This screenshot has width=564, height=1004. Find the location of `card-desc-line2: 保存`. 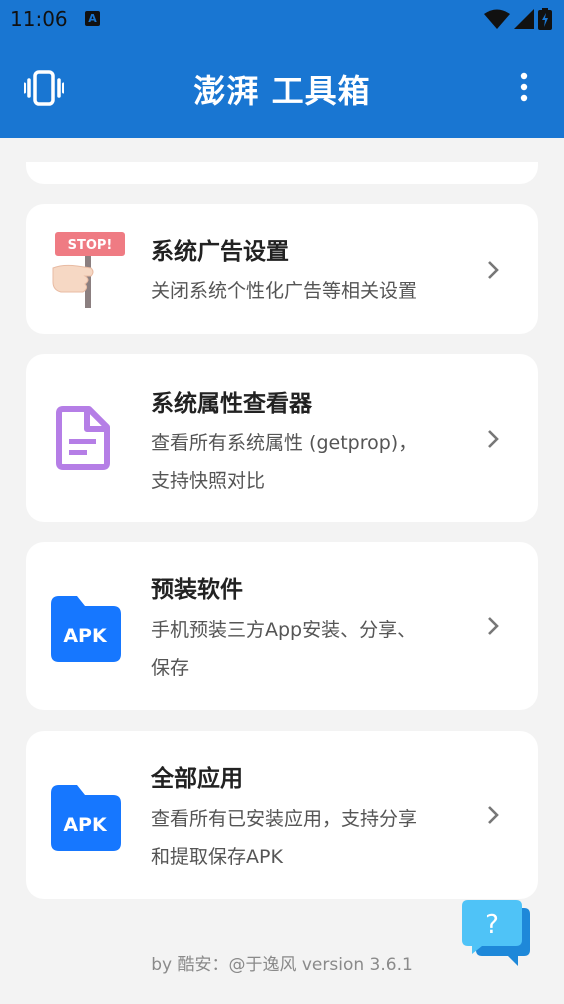

card-desc-line2: 保存 is located at coordinates (170, 668).